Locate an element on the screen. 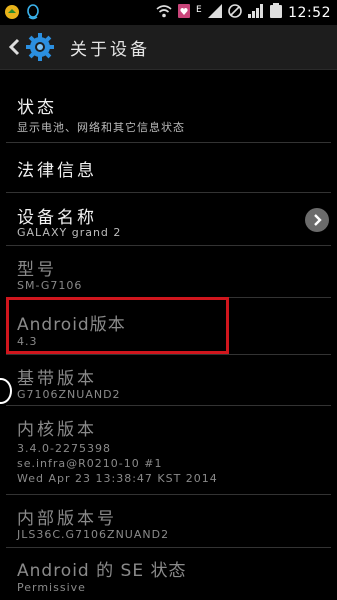 This screenshot has width=337, height=600. back-button is located at coordinates (31, 47).